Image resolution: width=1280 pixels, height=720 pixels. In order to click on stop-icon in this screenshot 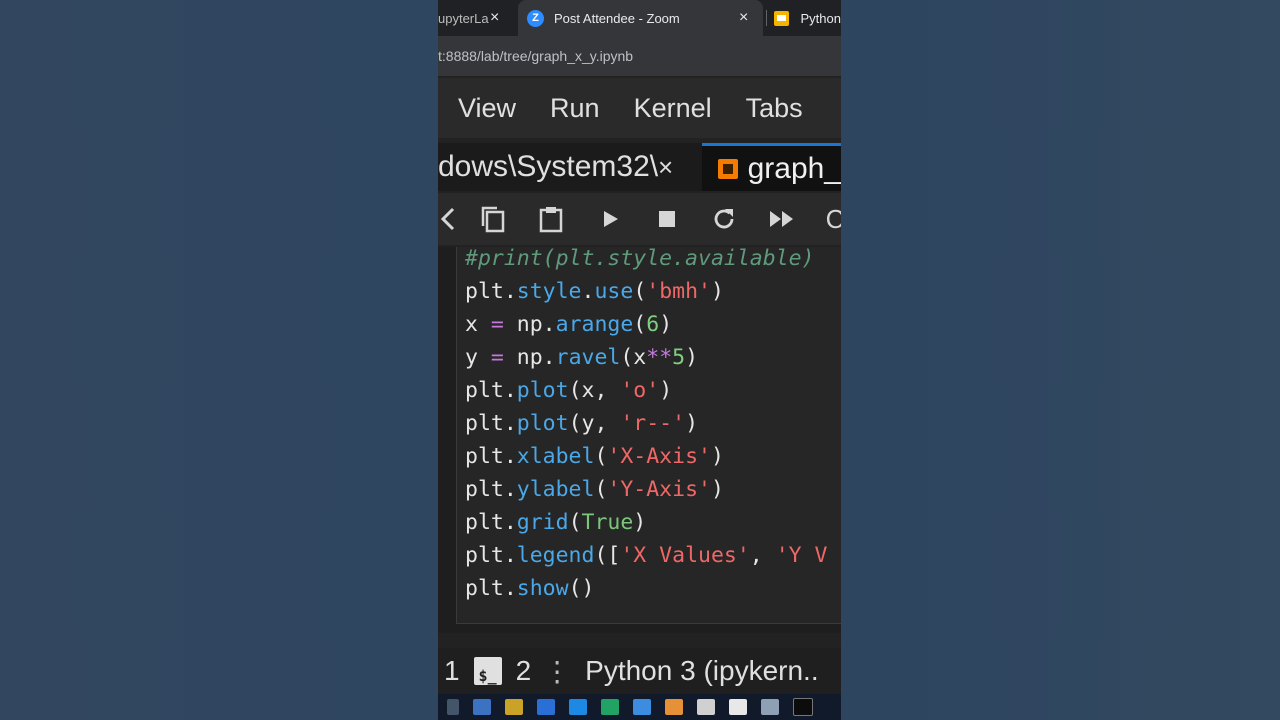, I will do `click(667, 219)`.